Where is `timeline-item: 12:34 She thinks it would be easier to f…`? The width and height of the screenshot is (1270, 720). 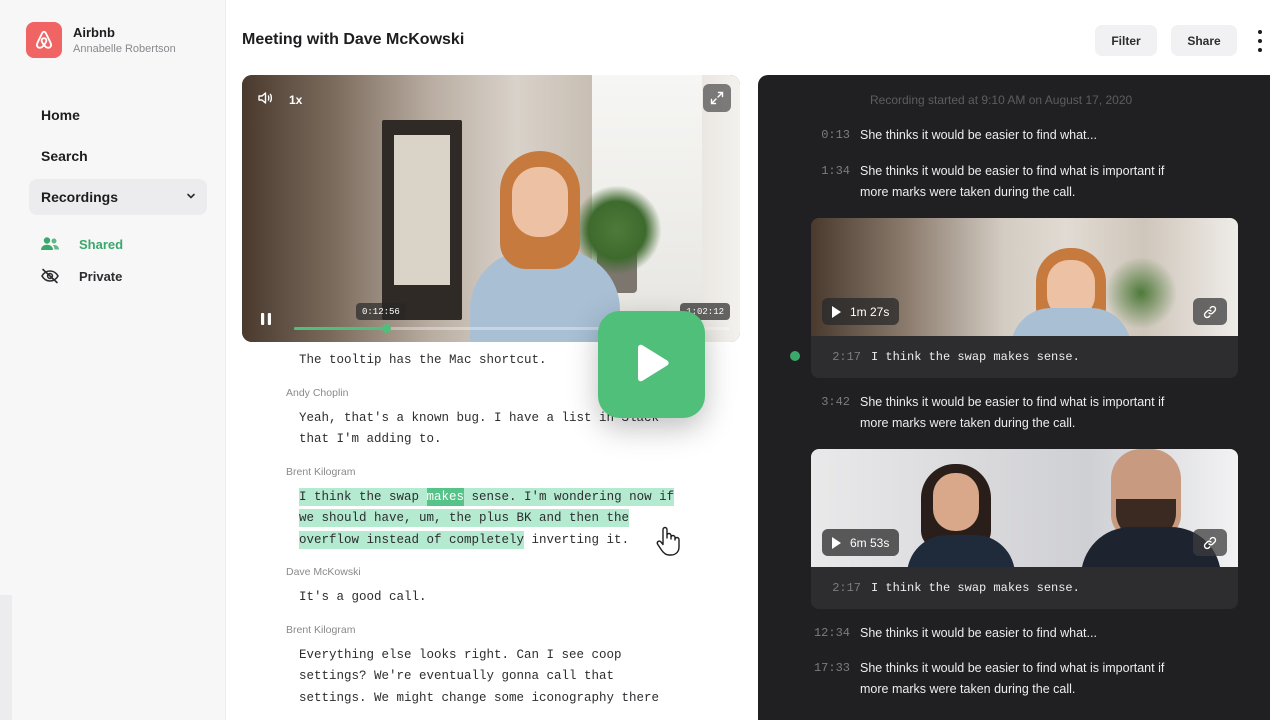
timeline-item: 12:34 She thinks it would be easier to f… is located at coordinates (1022, 633).